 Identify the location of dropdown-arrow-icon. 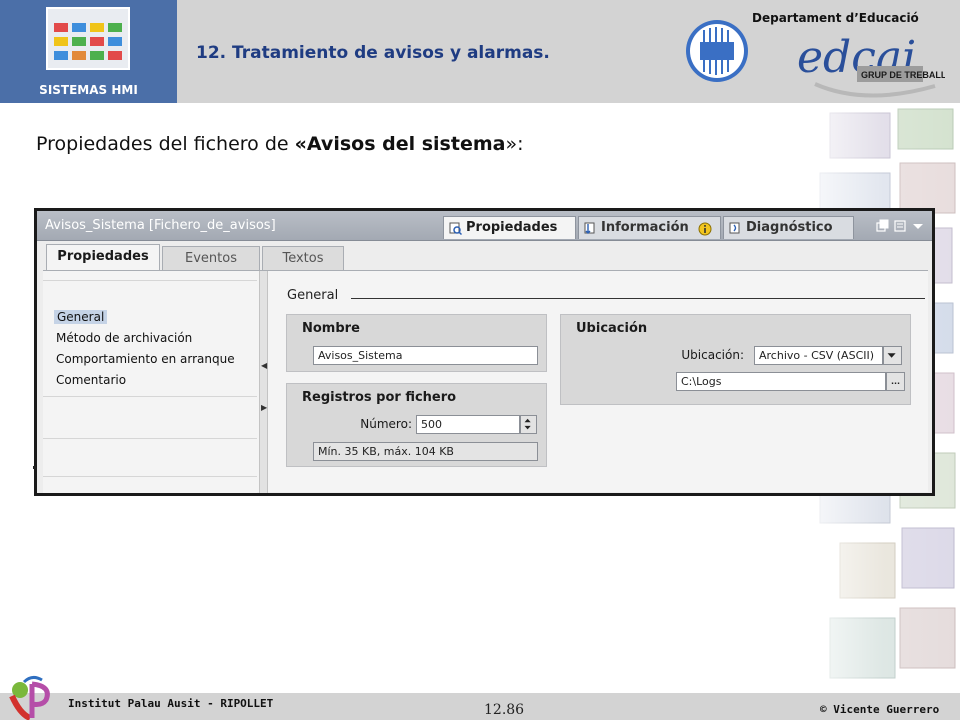
(918, 226).